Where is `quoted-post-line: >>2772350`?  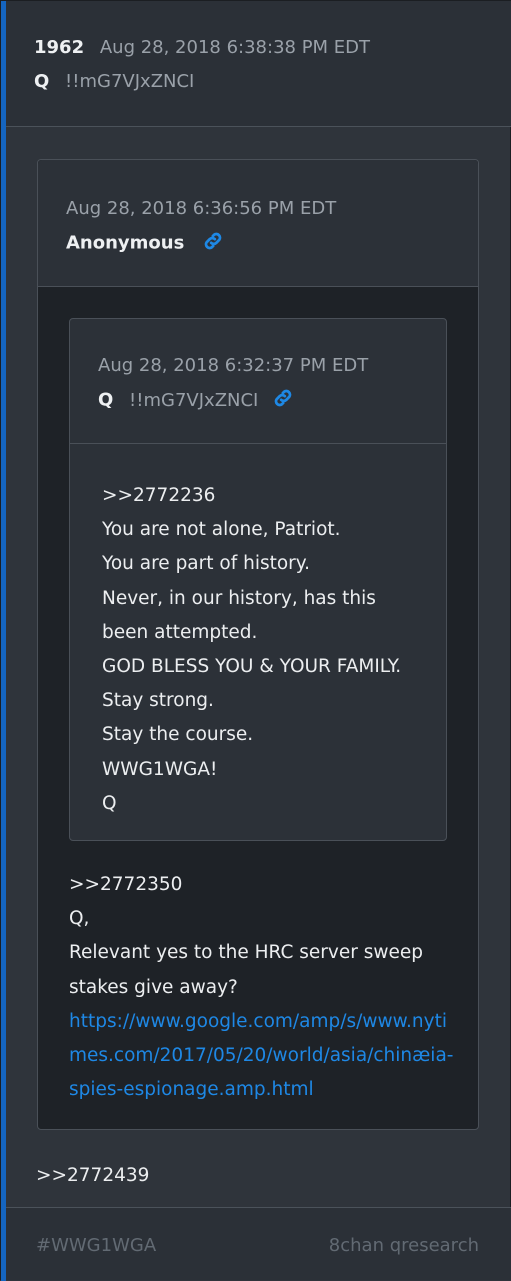 quoted-post-line: >>2772350 is located at coordinates (264, 885).